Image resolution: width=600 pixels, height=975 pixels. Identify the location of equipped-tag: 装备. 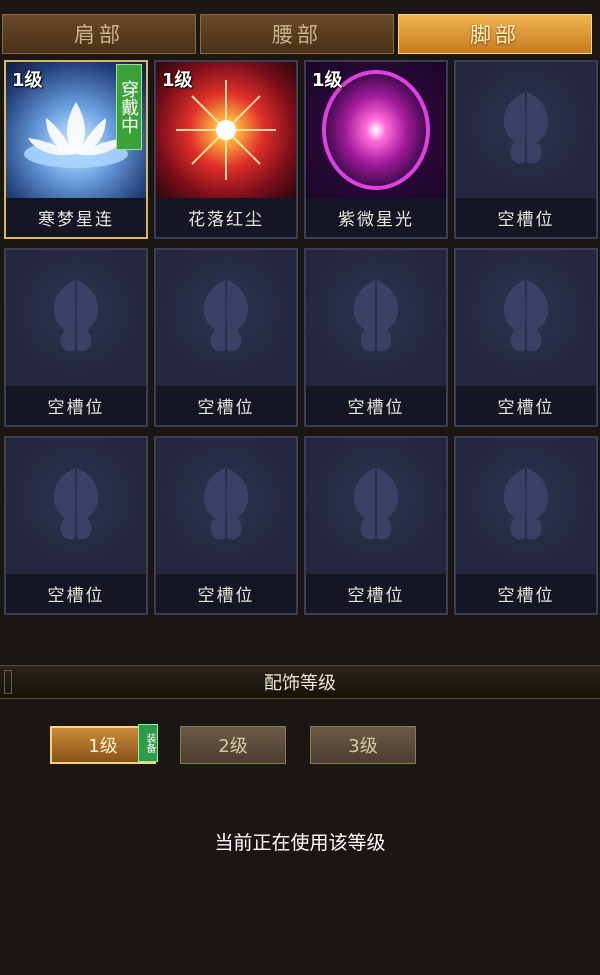
(148, 743).